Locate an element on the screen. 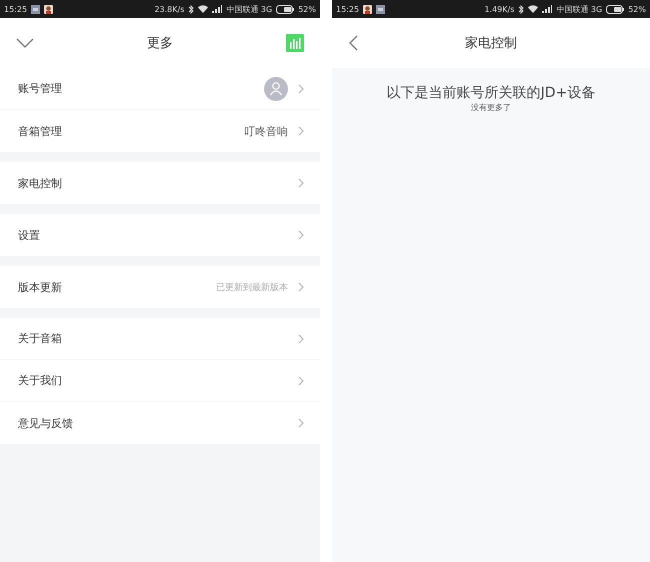 The height and width of the screenshot is (562, 650). back-icon is located at coordinates (353, 43).